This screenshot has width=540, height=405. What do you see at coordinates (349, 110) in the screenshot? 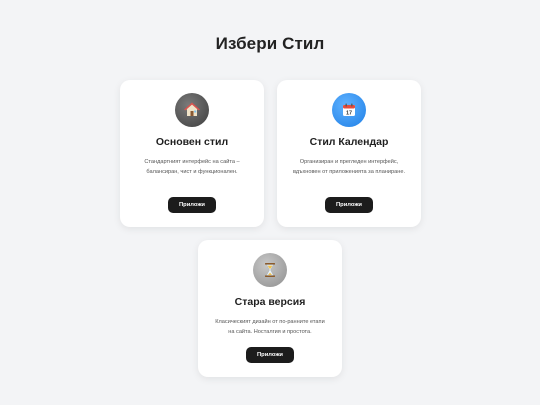
I see `calendar-icon: 17` at bounding box center [349, 110].